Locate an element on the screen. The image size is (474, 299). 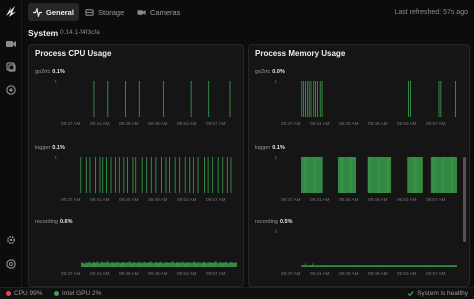
tab-general: General is located at coordinates (53, 12).